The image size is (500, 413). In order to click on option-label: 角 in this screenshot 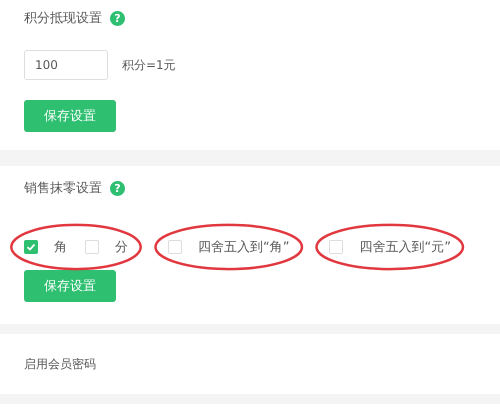, I will do `click(60, 247)`.